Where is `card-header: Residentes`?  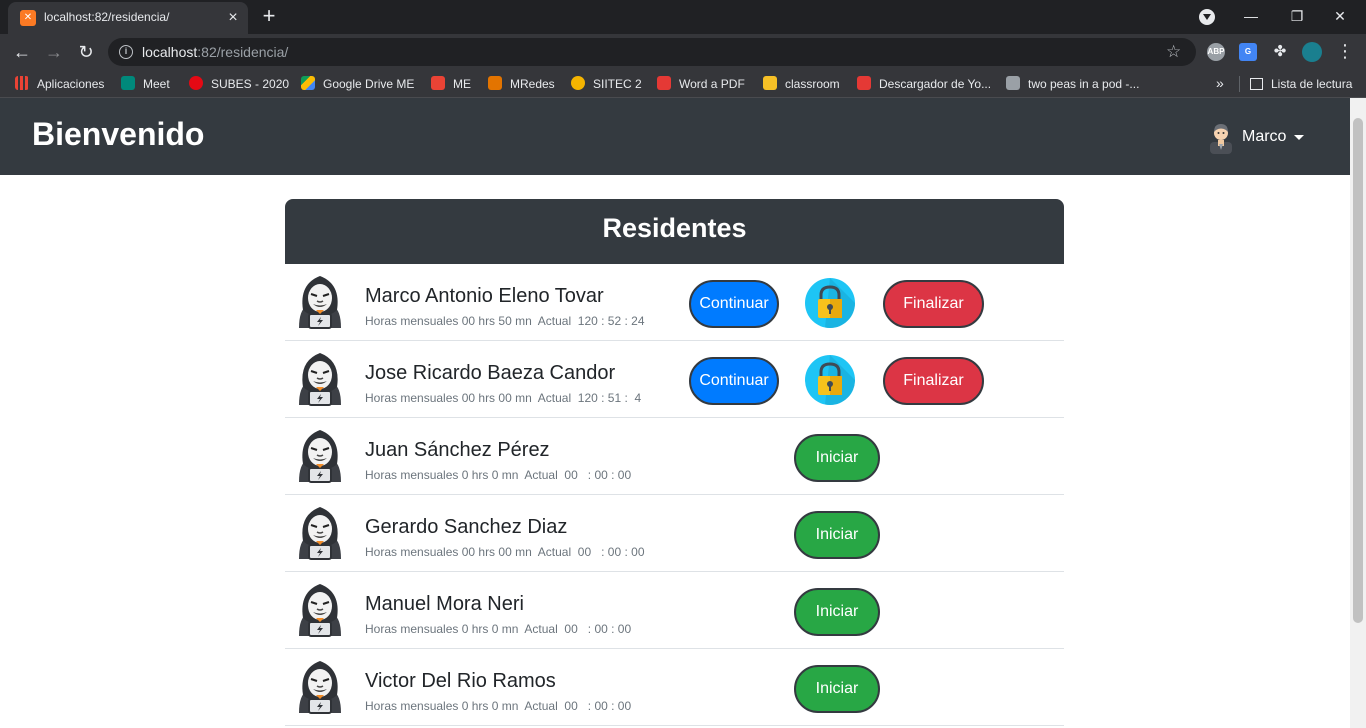 card-header: Residentes is located at coordinates (674, 231).